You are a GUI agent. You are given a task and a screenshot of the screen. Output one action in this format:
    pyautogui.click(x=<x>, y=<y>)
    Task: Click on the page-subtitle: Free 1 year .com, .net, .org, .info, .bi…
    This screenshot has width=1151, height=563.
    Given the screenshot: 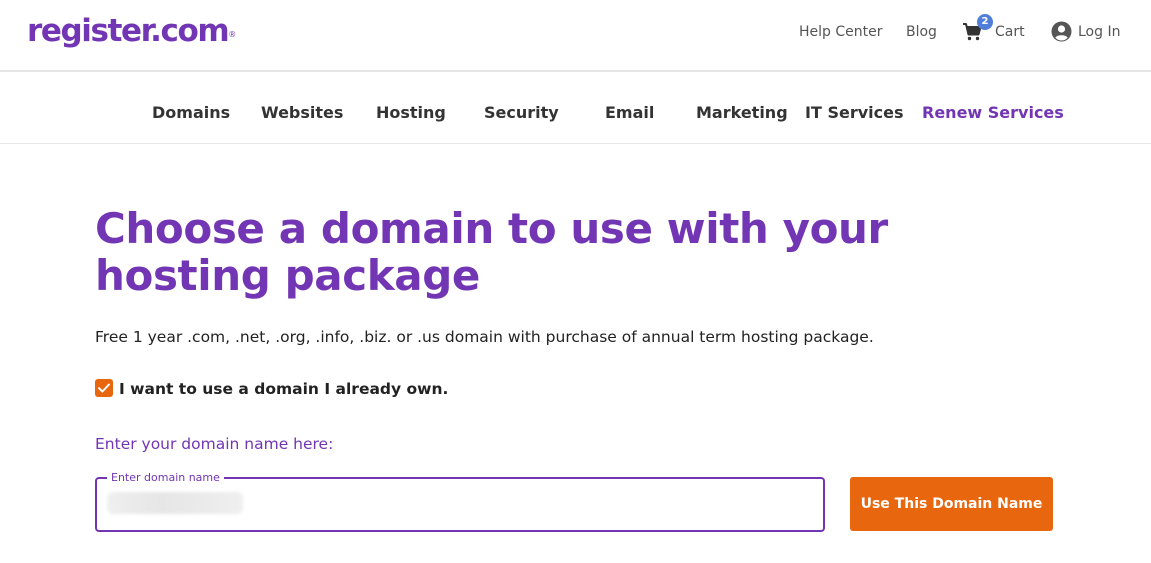 What is the action you would take?
    pyautogui.click(x=484, y=337)
    